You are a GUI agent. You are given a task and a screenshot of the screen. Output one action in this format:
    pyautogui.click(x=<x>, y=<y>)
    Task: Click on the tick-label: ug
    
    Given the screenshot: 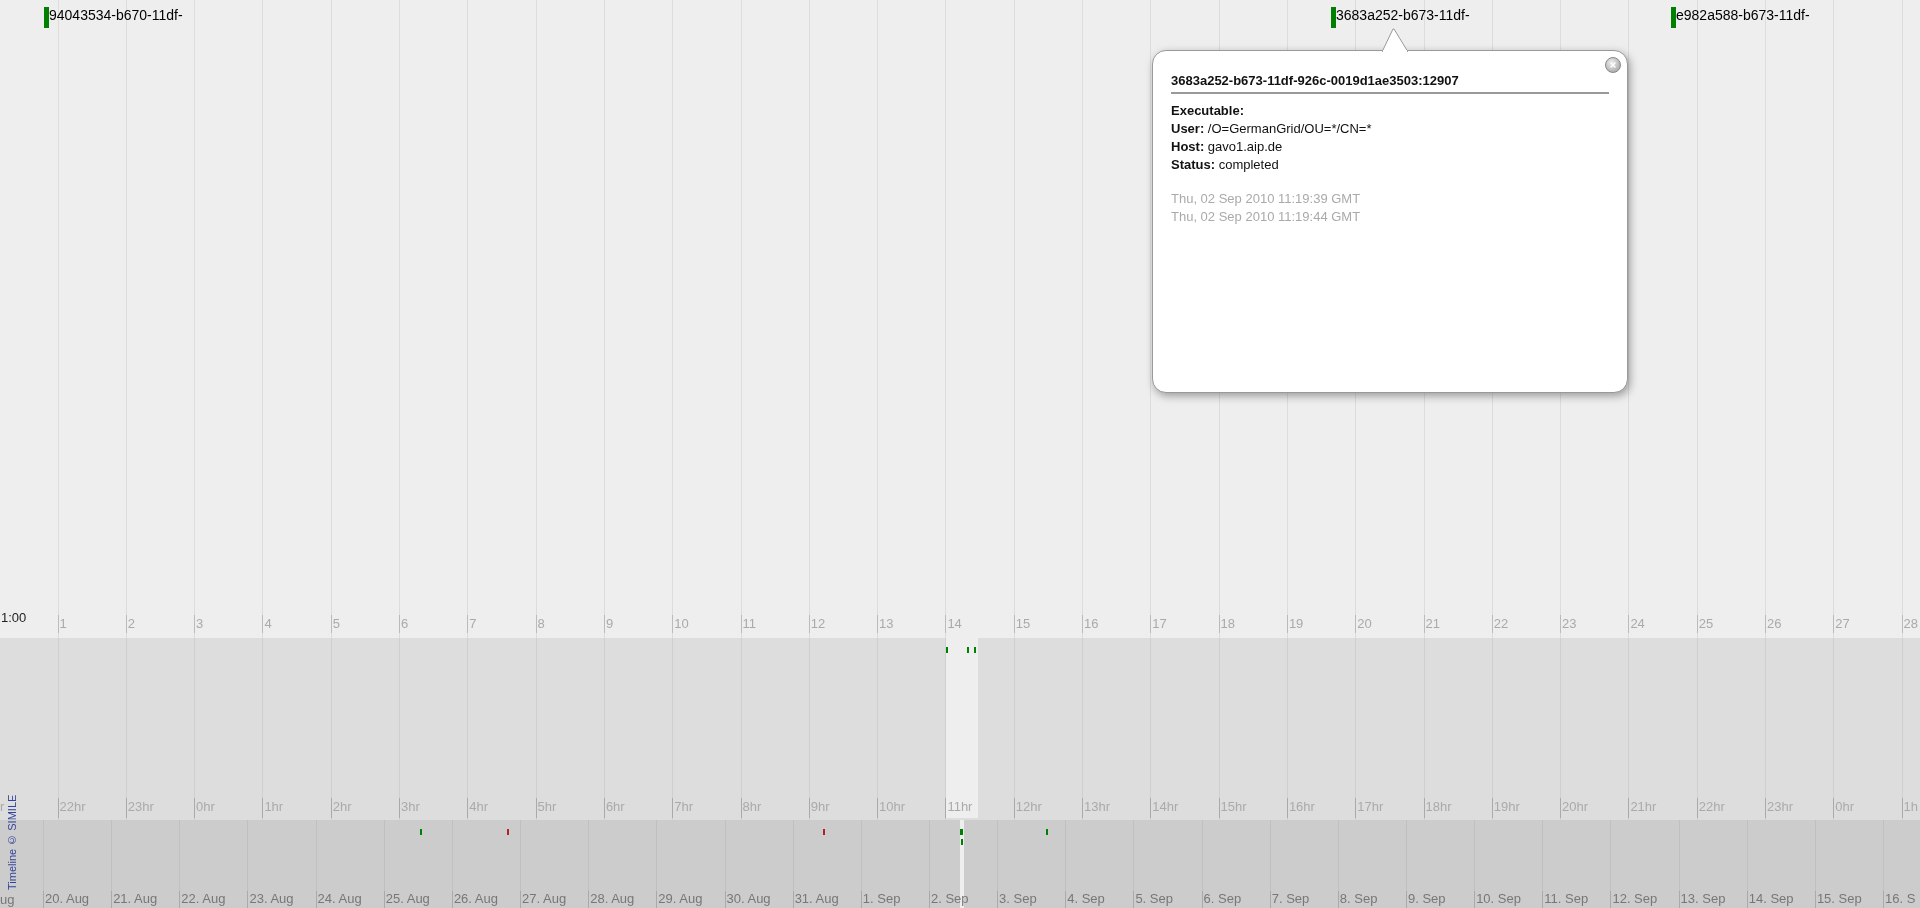 What is the action you would take?
    pyautogui.click(x=7, y=900)
    